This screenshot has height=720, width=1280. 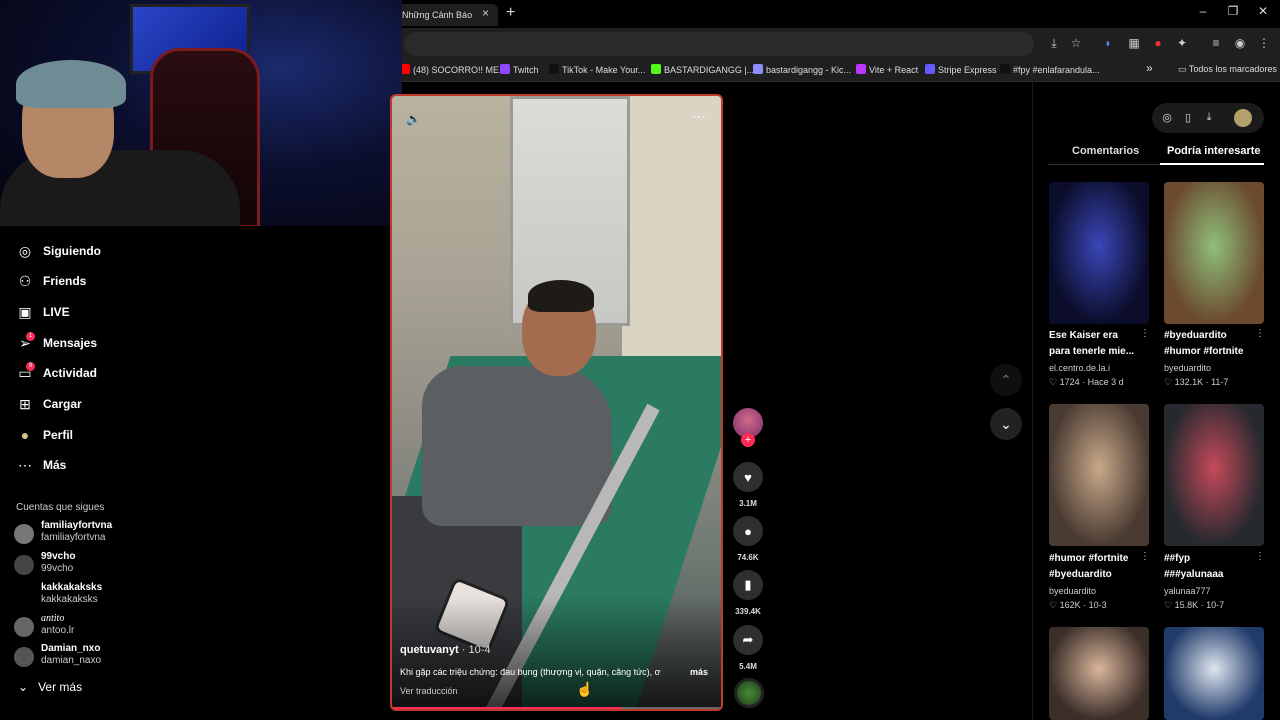 I want to click on follow-plus-icon: +, so click(x=748, y=440).